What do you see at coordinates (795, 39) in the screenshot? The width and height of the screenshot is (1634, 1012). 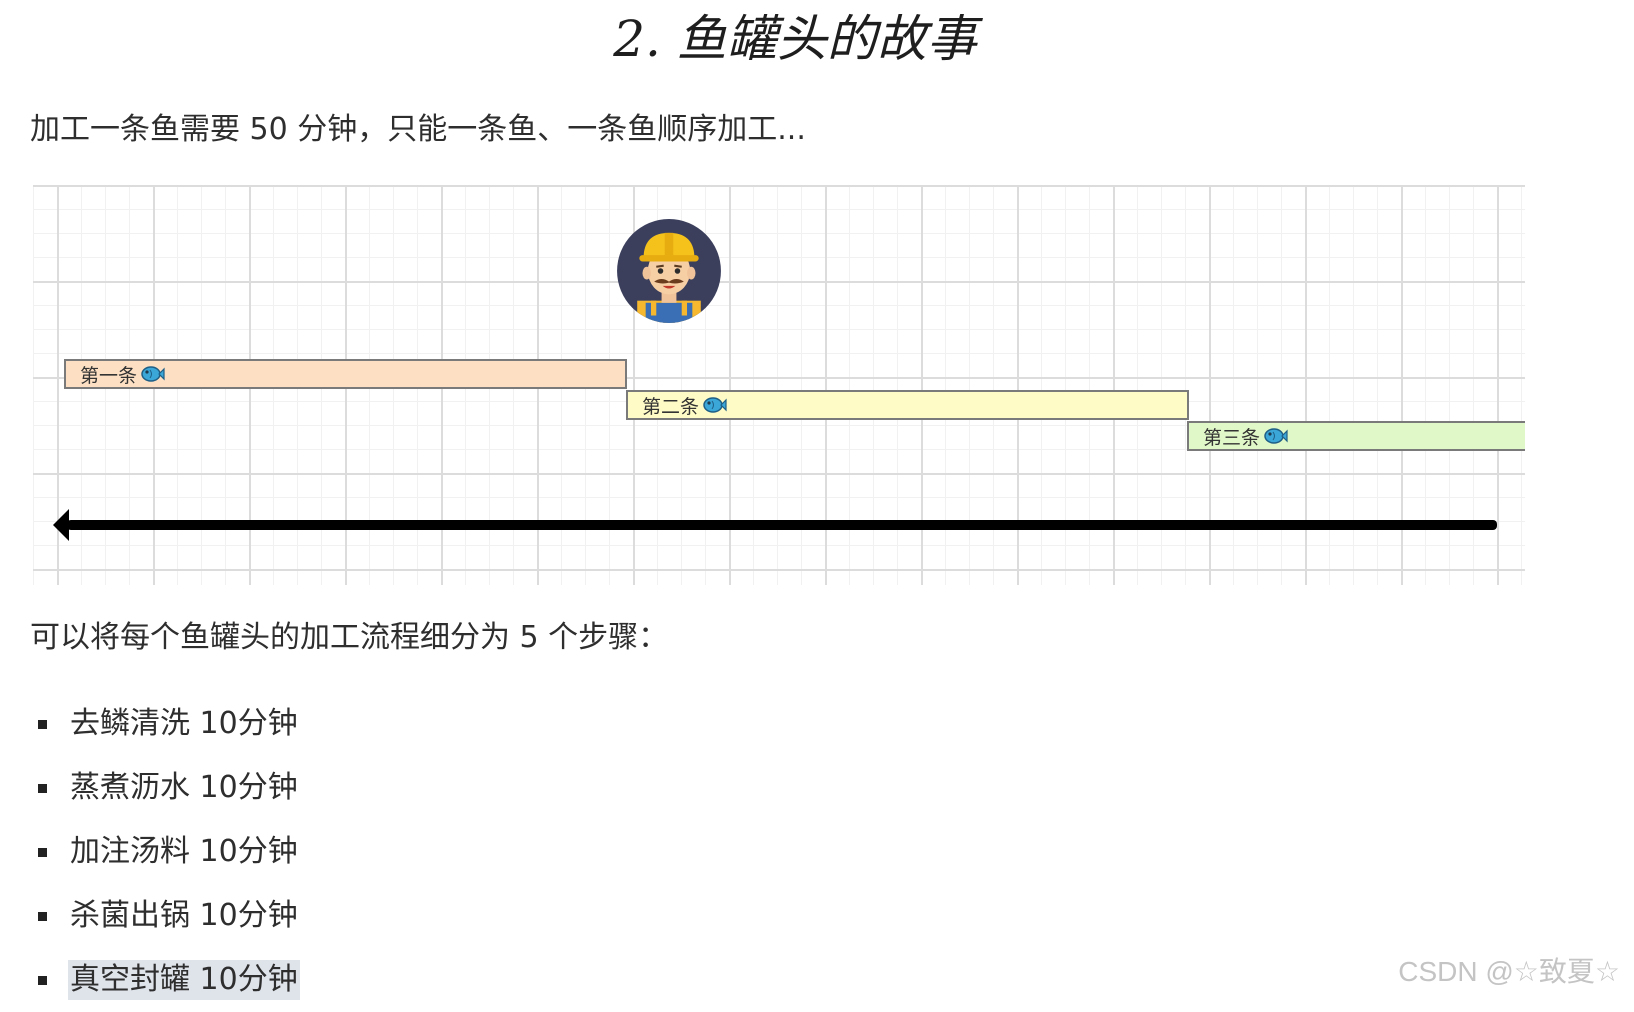 I see `section-title: 2. 鱼罐头的故事` at bounding box center [795, 39].